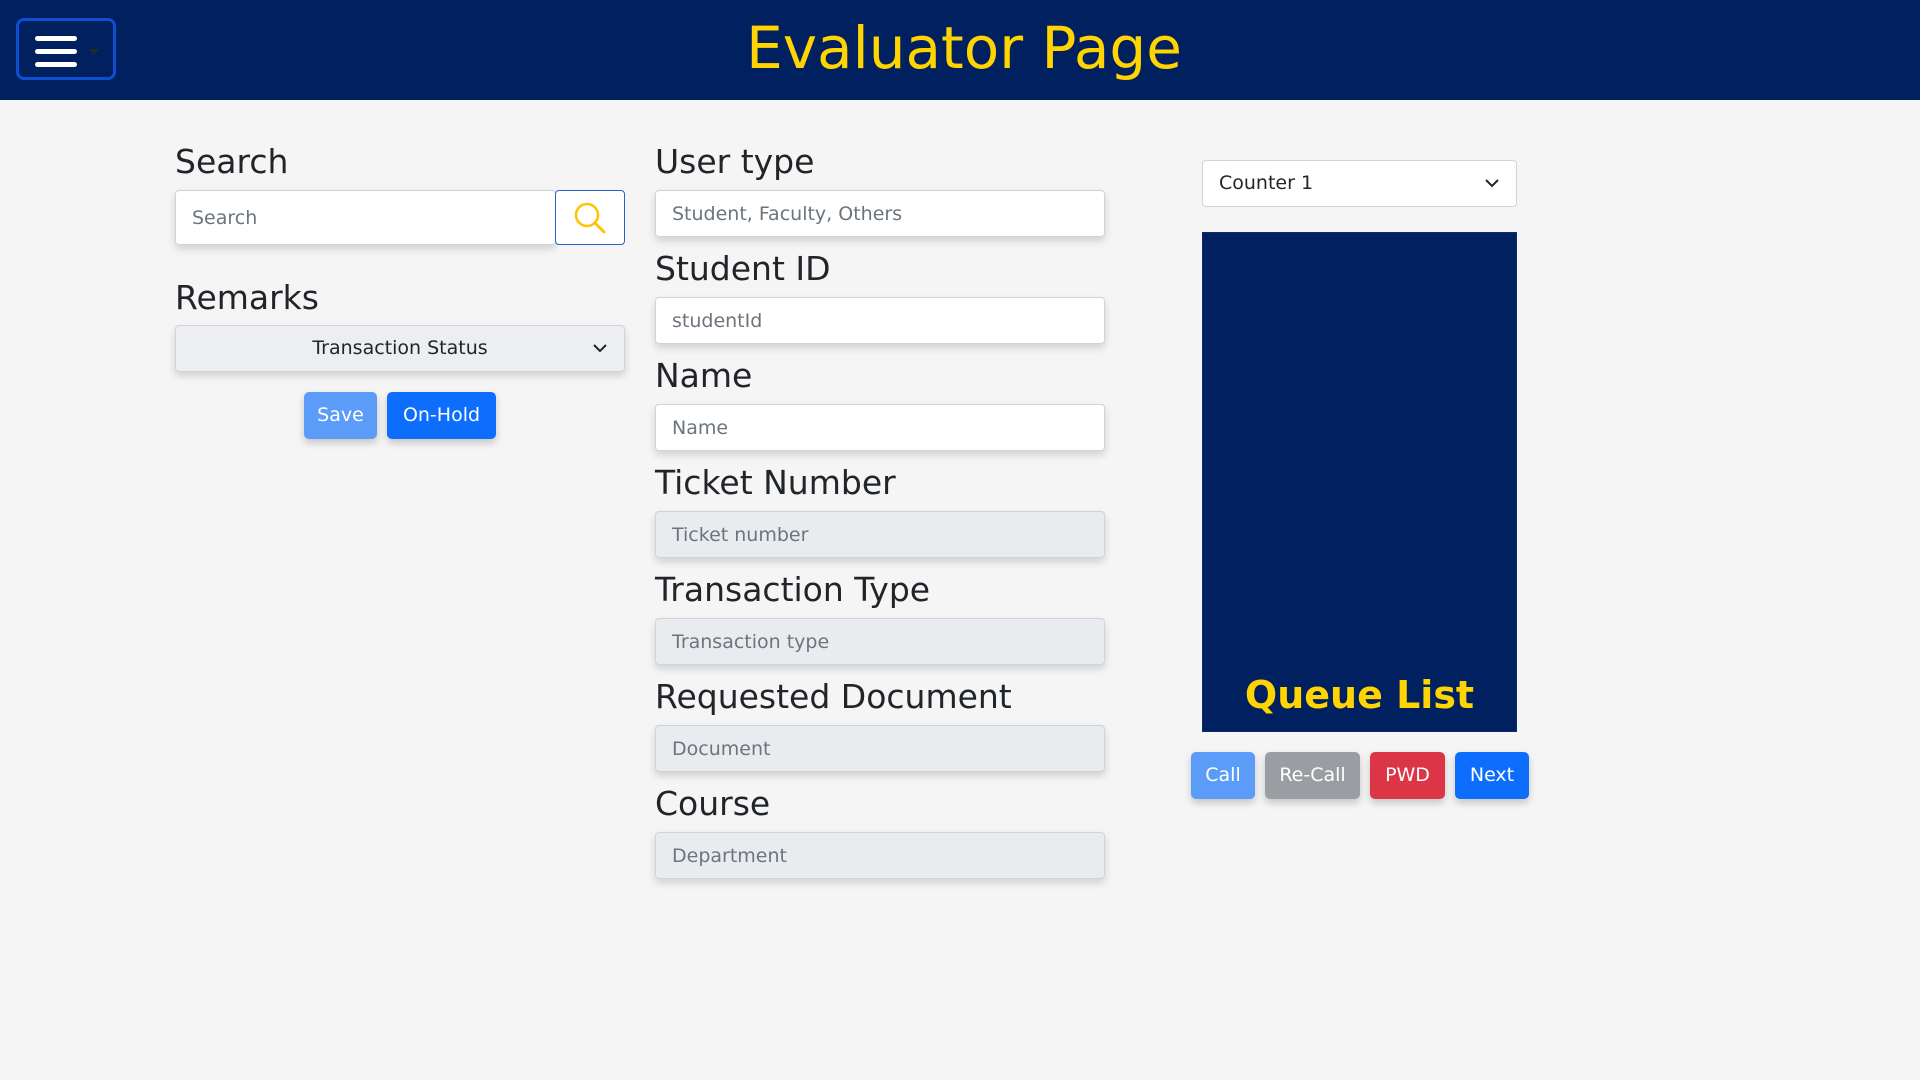  Describe the element at coordinates (880, 213) in the screenshot. I see `user-type-input` at that location.